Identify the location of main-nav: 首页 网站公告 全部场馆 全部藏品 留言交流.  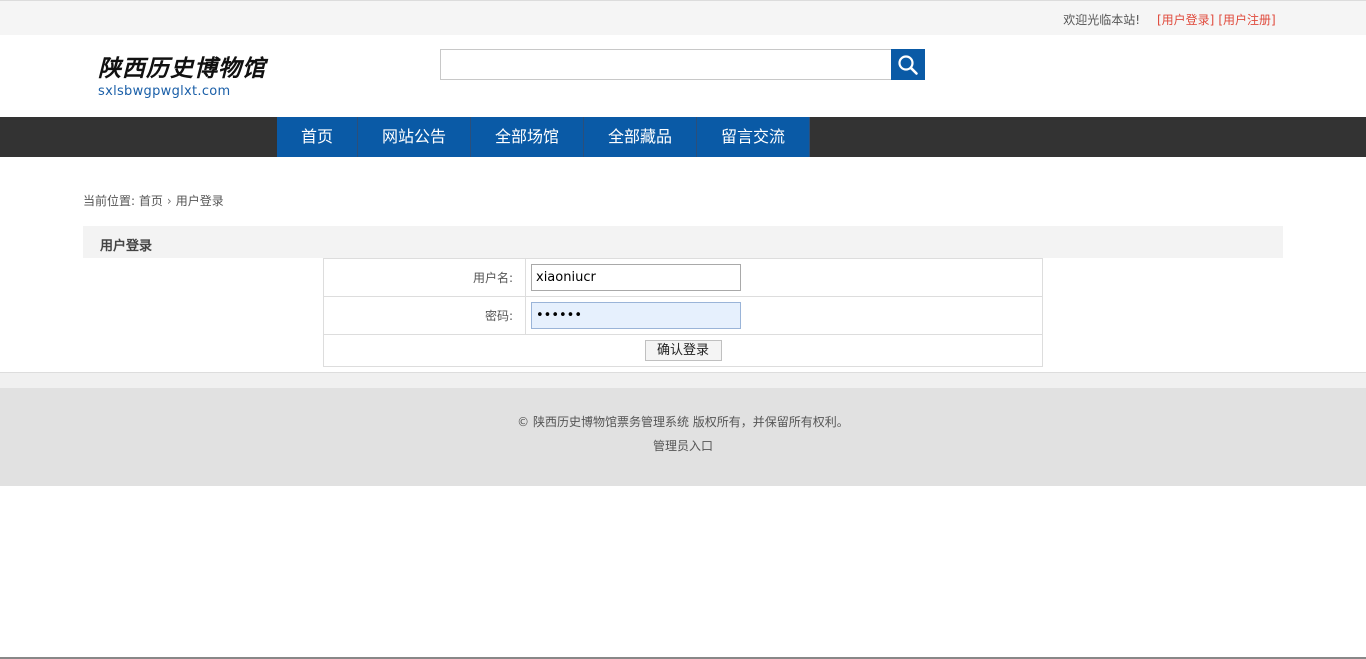
(683, 137).